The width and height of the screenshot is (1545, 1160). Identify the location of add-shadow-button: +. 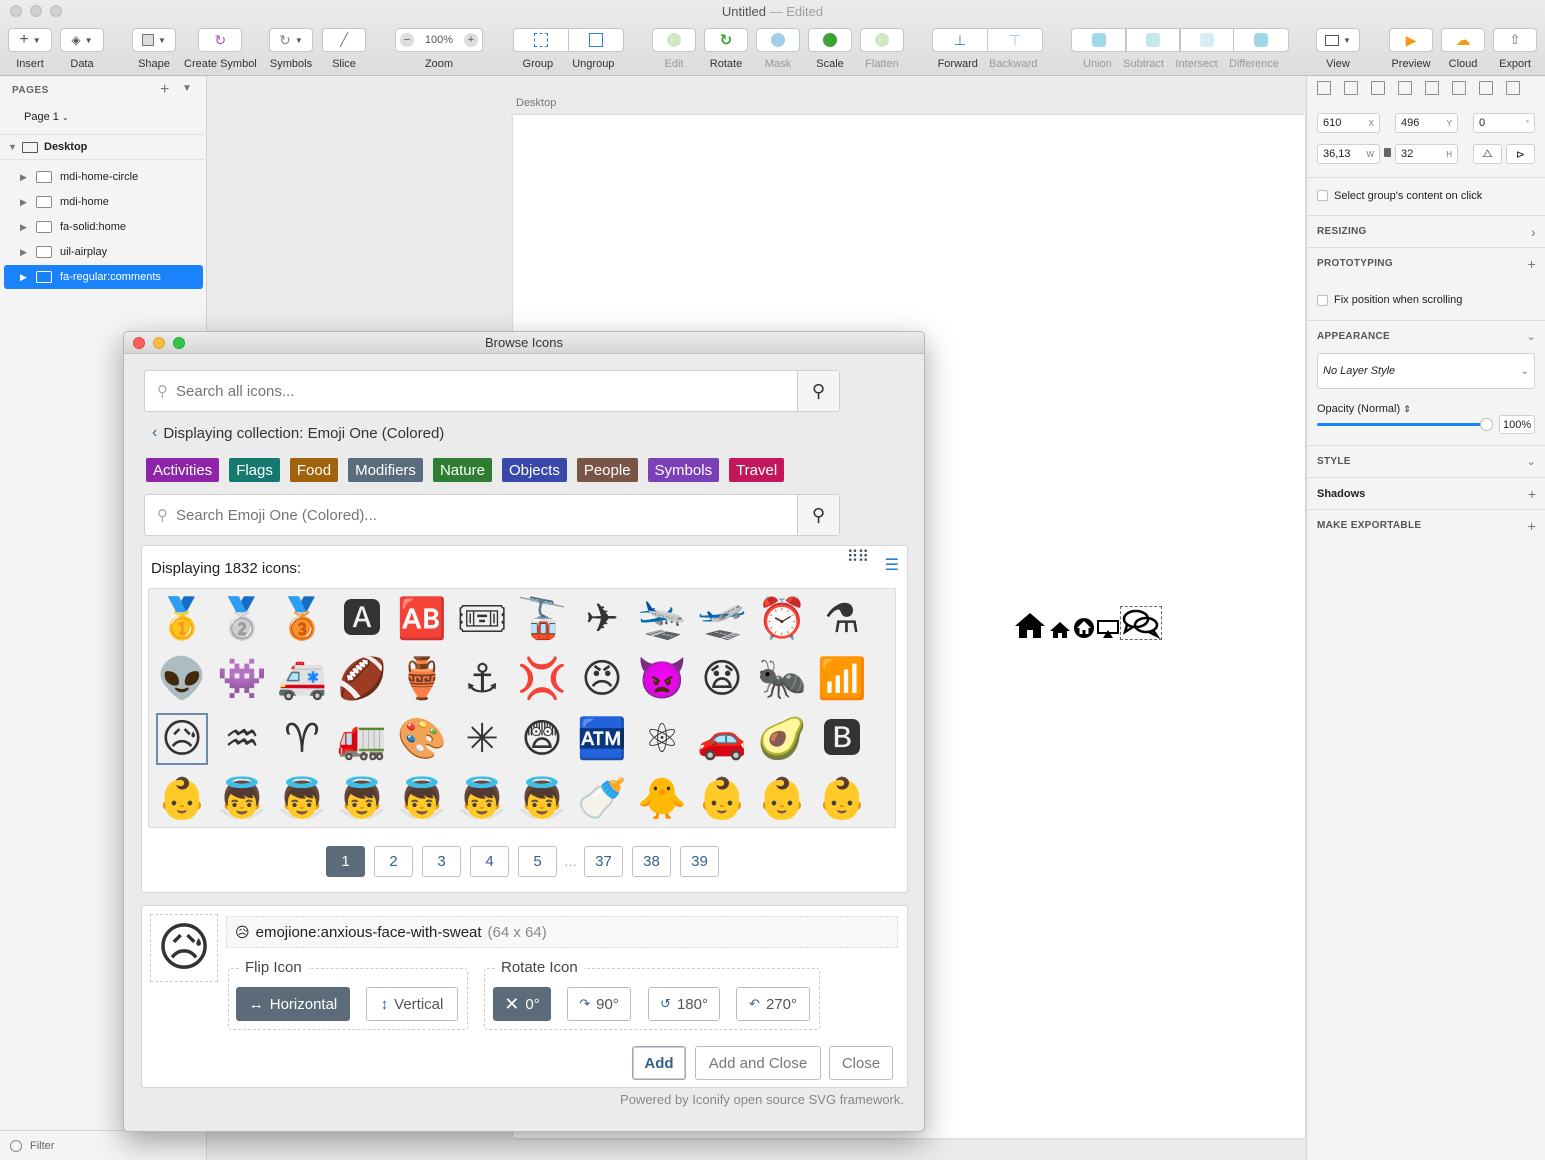
(1532, 494).